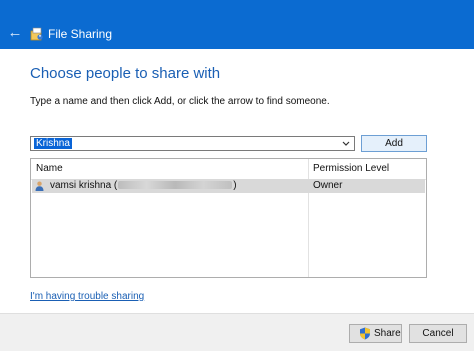  What do you see at coordinates (394, 143) in the screenshot?
I see `add-button: Add` at bounding box center [394, 143].